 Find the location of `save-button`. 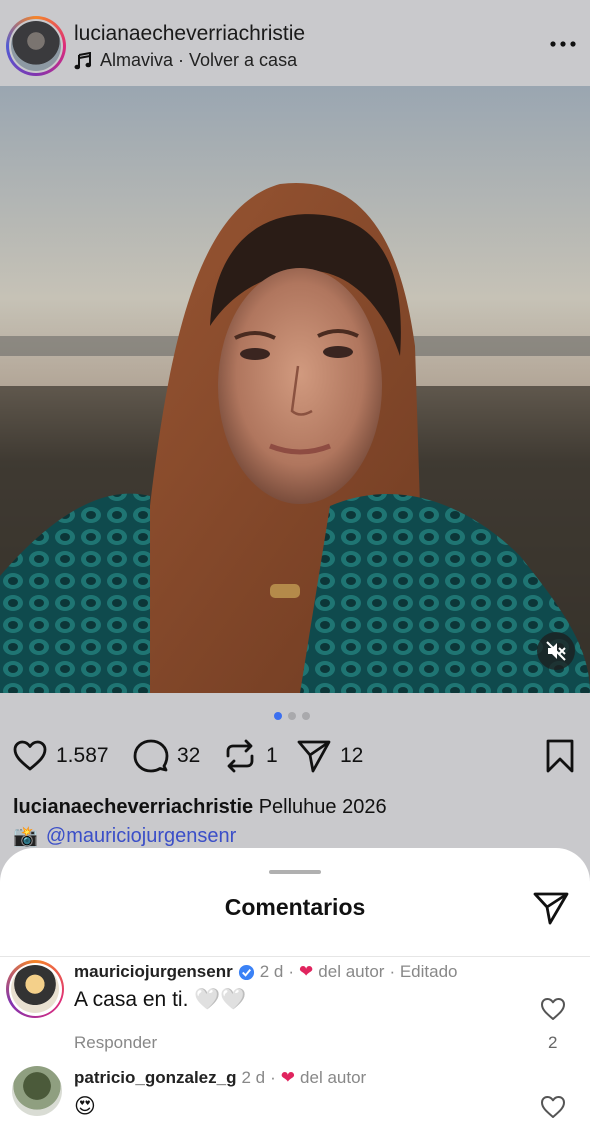

save-button is located at coordinates (560, 756).